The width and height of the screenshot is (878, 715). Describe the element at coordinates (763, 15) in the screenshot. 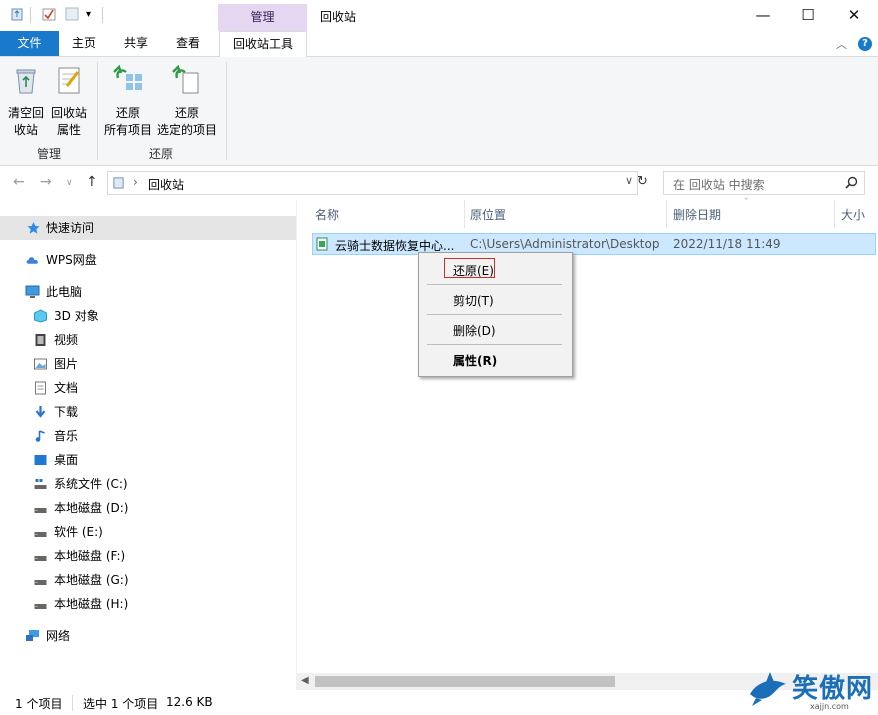

I see `minimize-button: —` at that location.